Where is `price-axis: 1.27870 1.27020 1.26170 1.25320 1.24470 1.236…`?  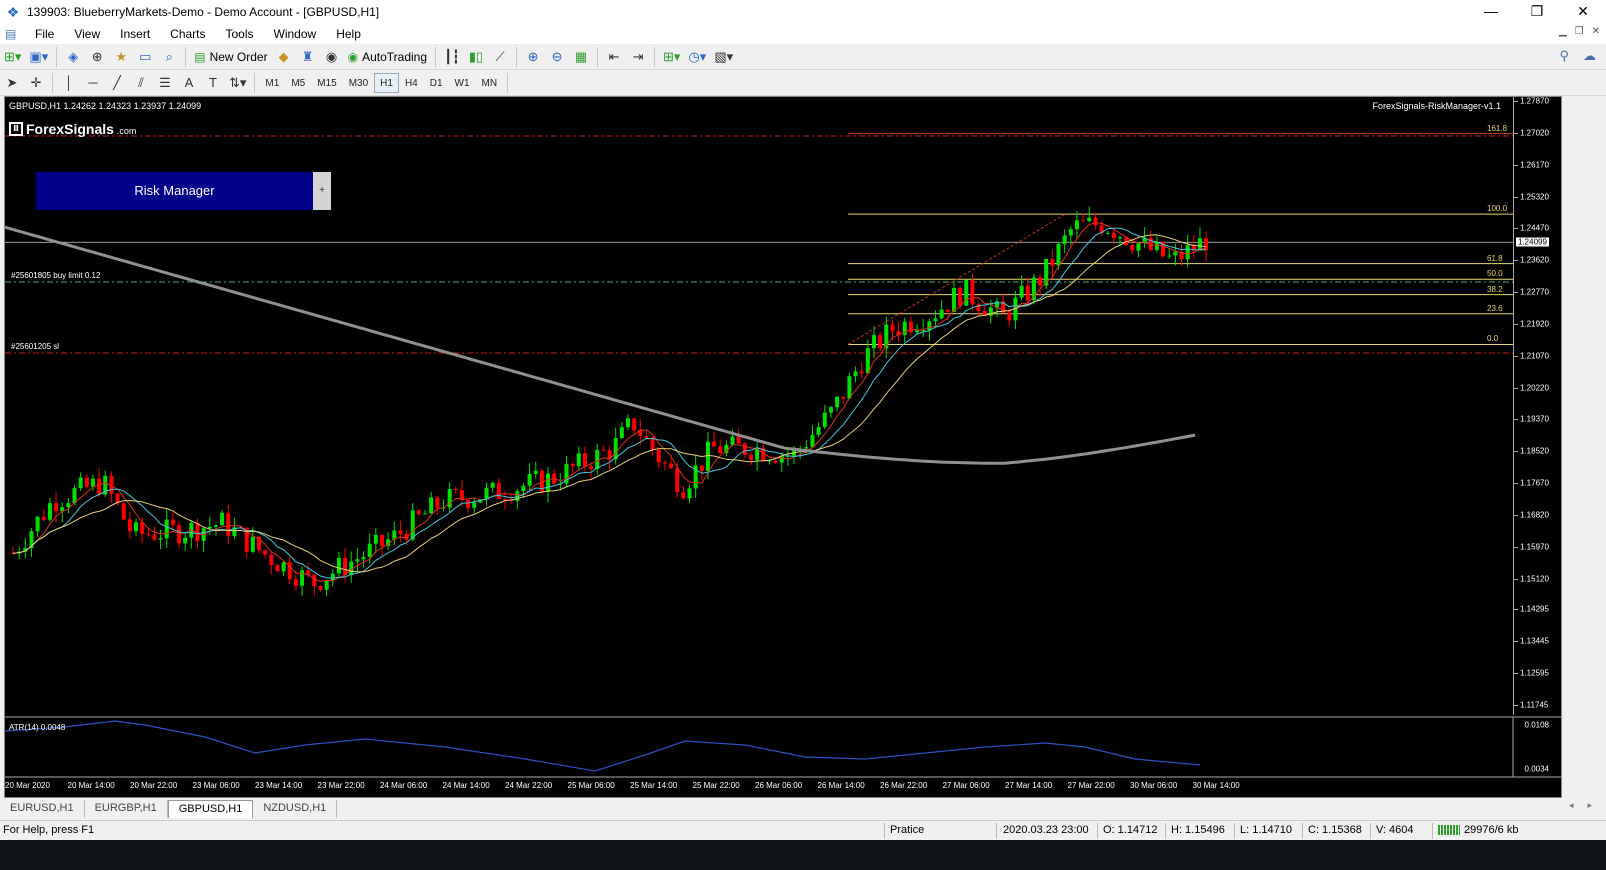
price-axis: 1.27870 1.27020 1.26170 1.25320 1.24470 1.236… is located at coordinates (1537, 406).